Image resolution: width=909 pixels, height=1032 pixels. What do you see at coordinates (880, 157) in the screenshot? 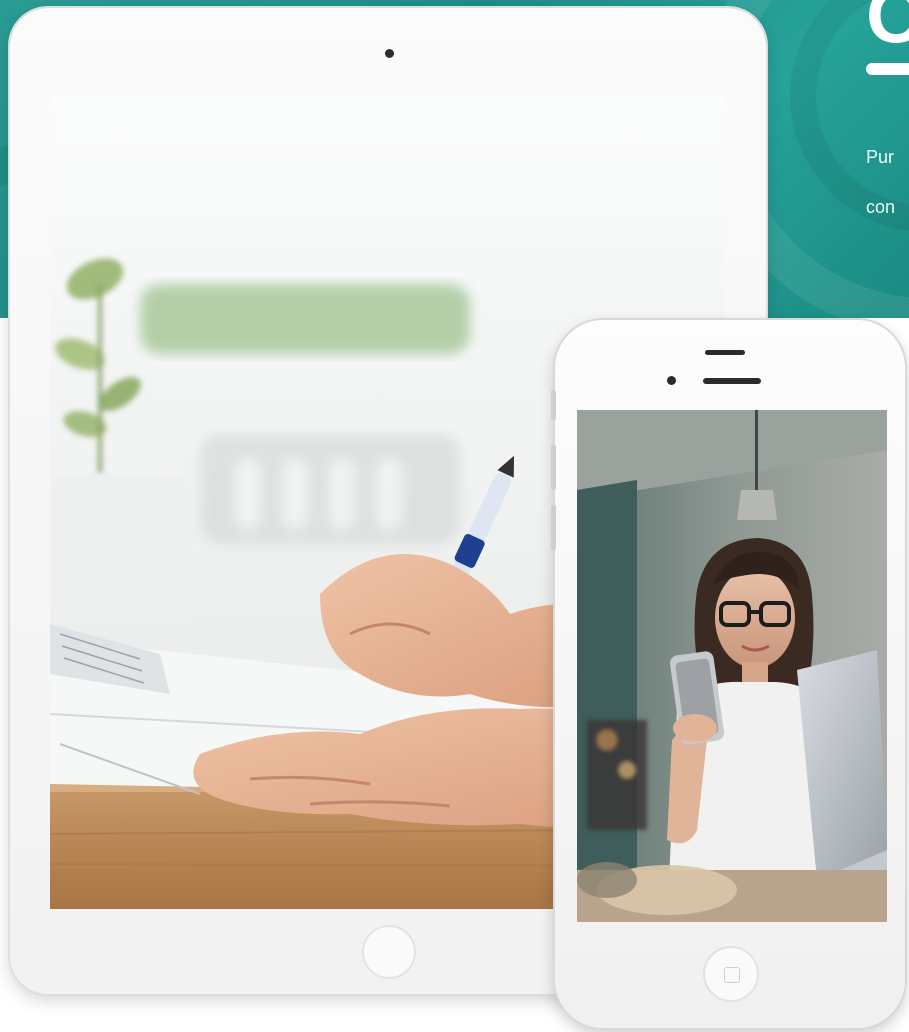
I see `banner-description-line: Pur` at bounding box center [880, 157].